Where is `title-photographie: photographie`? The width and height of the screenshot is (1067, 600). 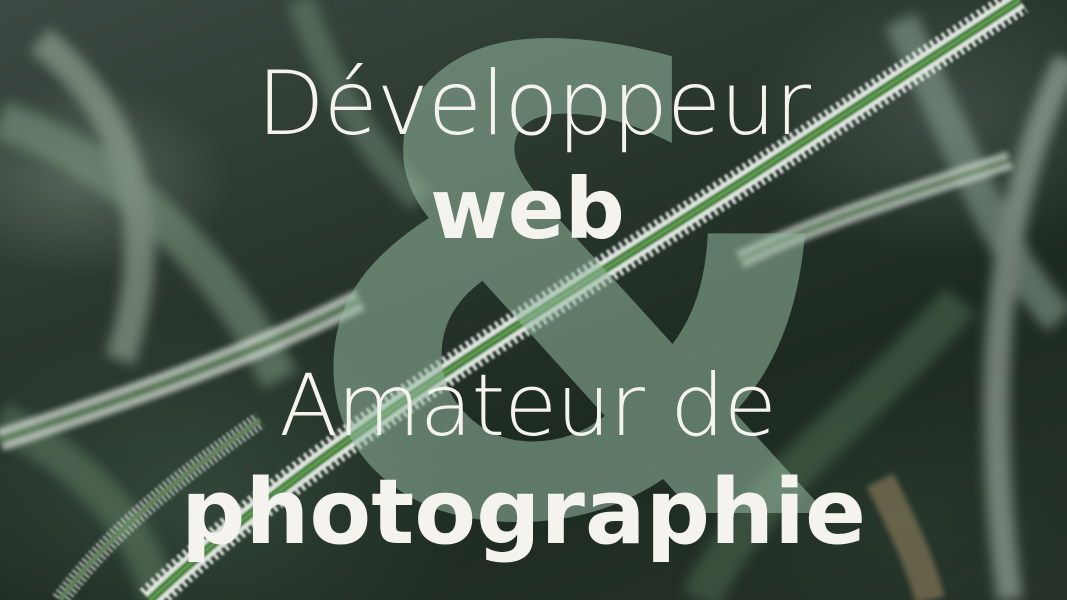 title-photographie: photographie is located at coordinates (523, 512).